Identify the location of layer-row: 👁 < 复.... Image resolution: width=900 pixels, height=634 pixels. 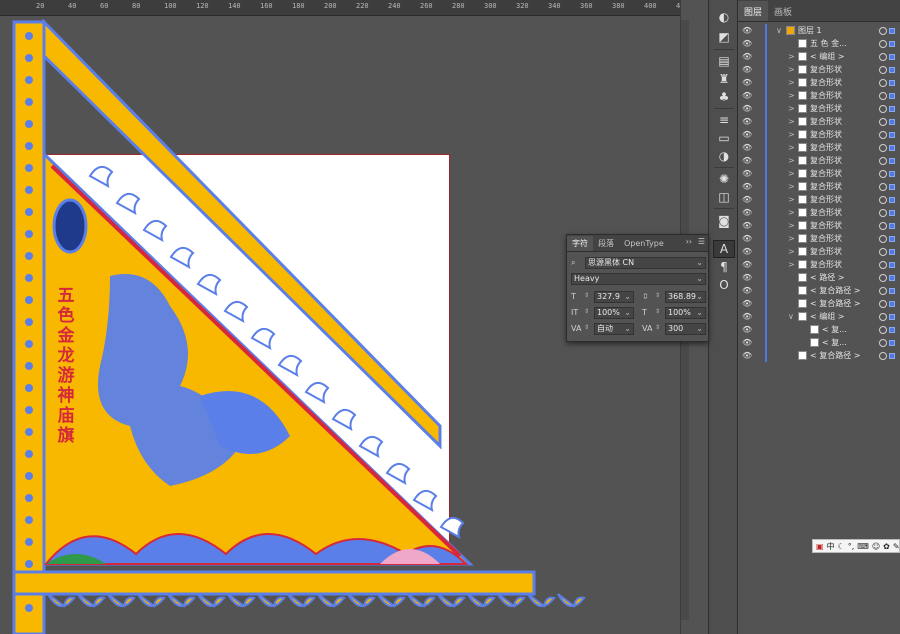
(819, 329).